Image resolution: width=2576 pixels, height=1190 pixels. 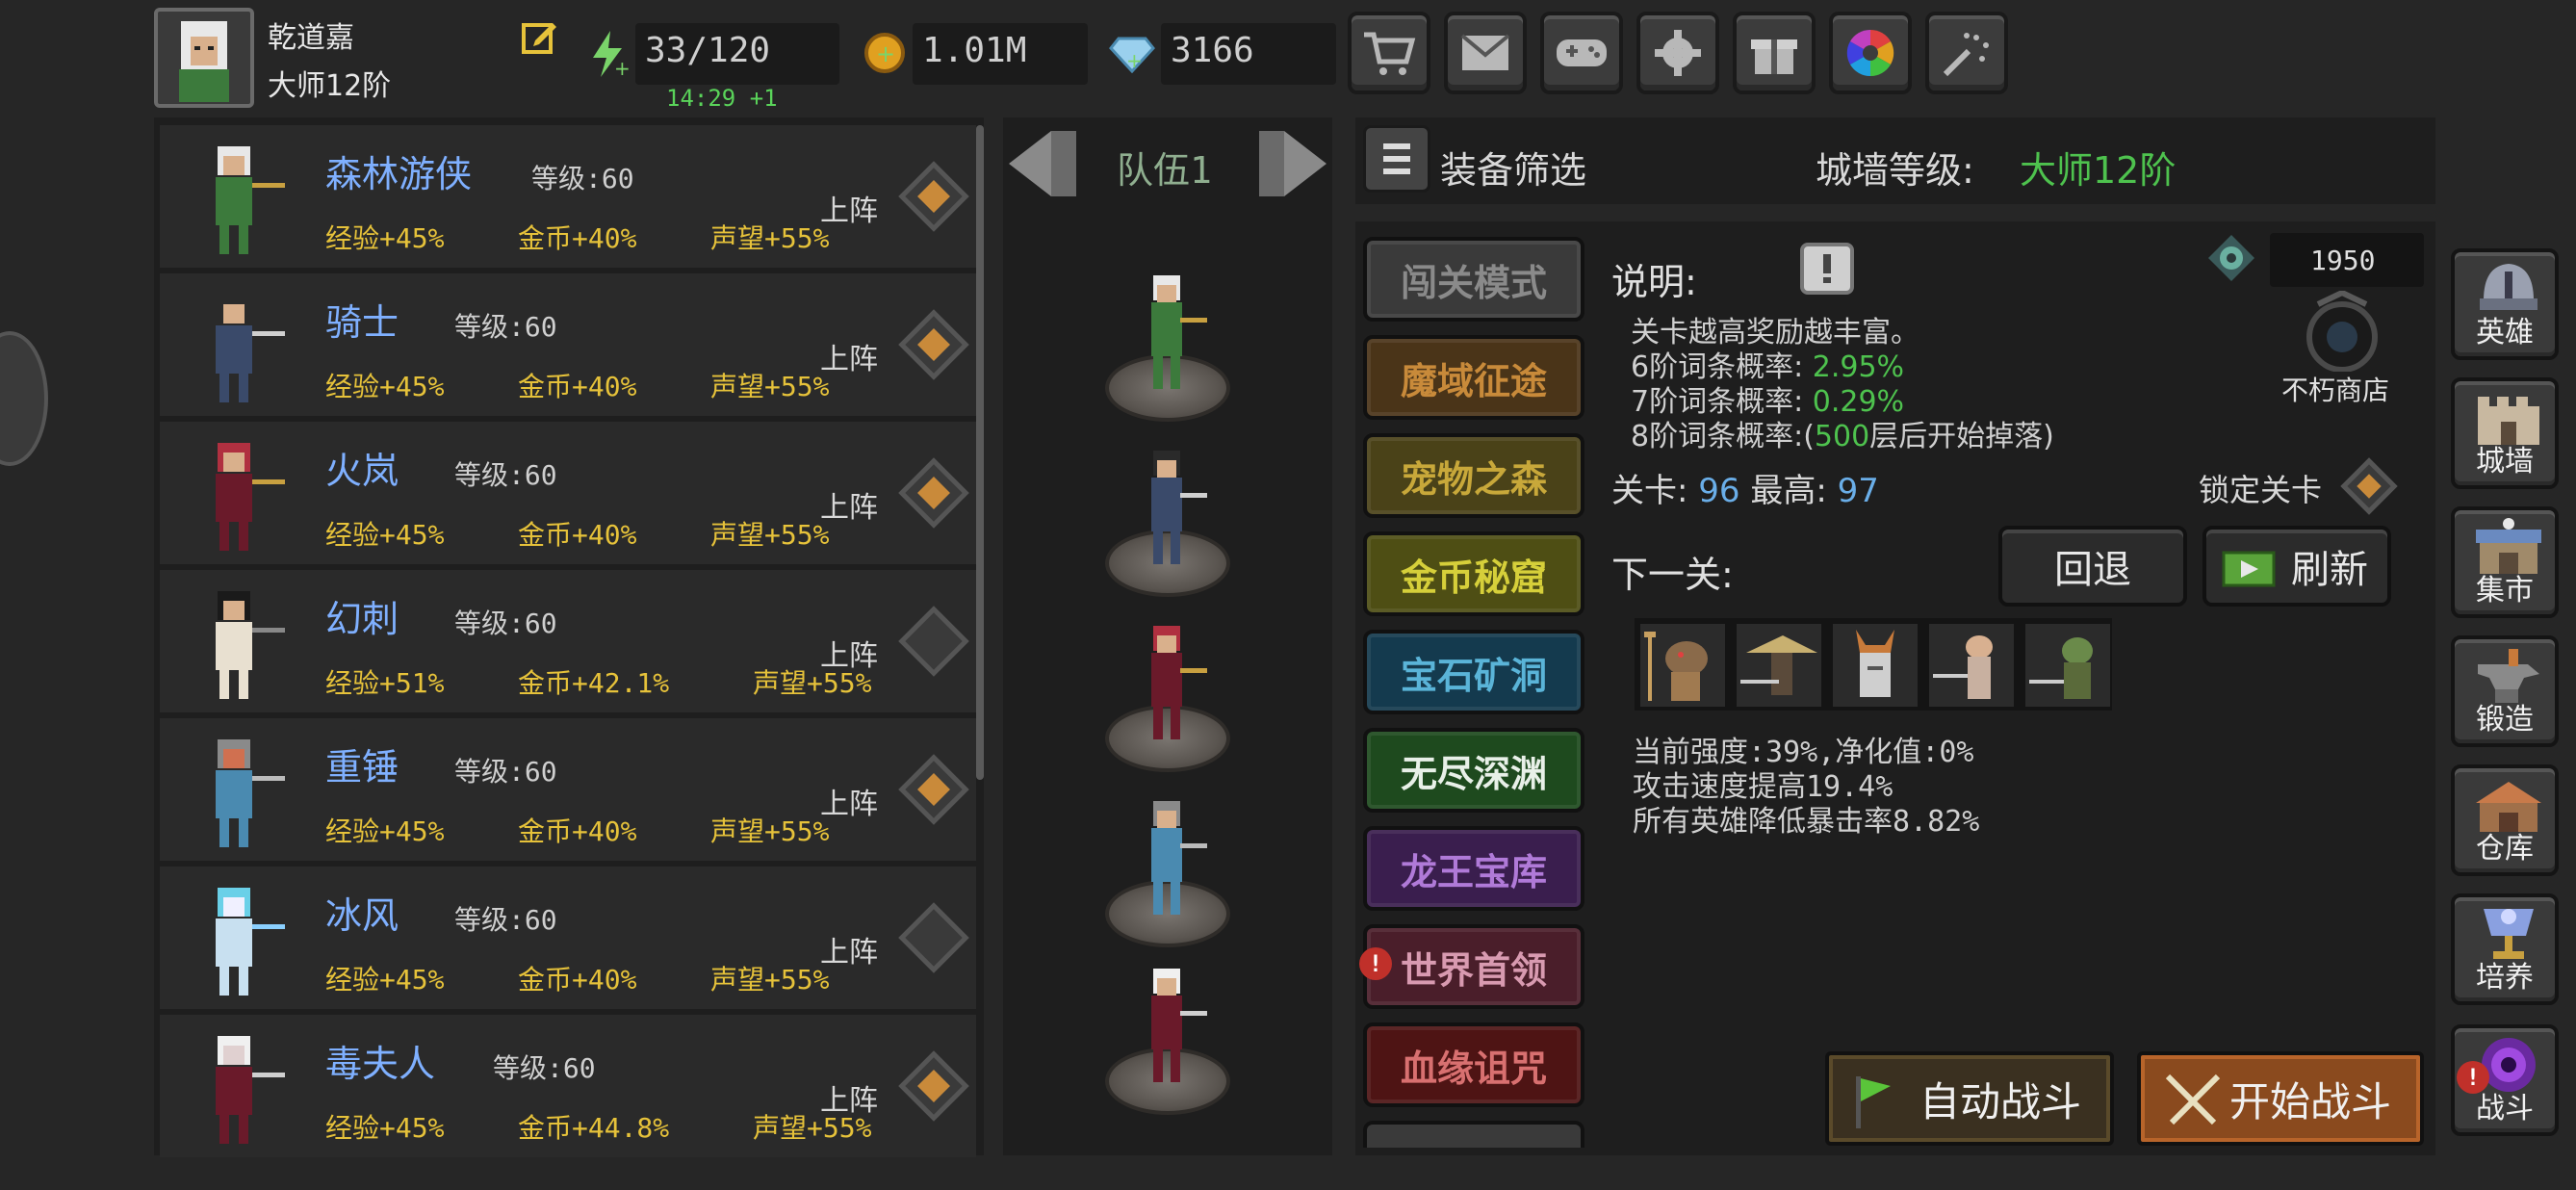 What do you see at coordinates (1775, 53) in the screenshot?
I see `gift-button` at bounding box center [1775, 53].